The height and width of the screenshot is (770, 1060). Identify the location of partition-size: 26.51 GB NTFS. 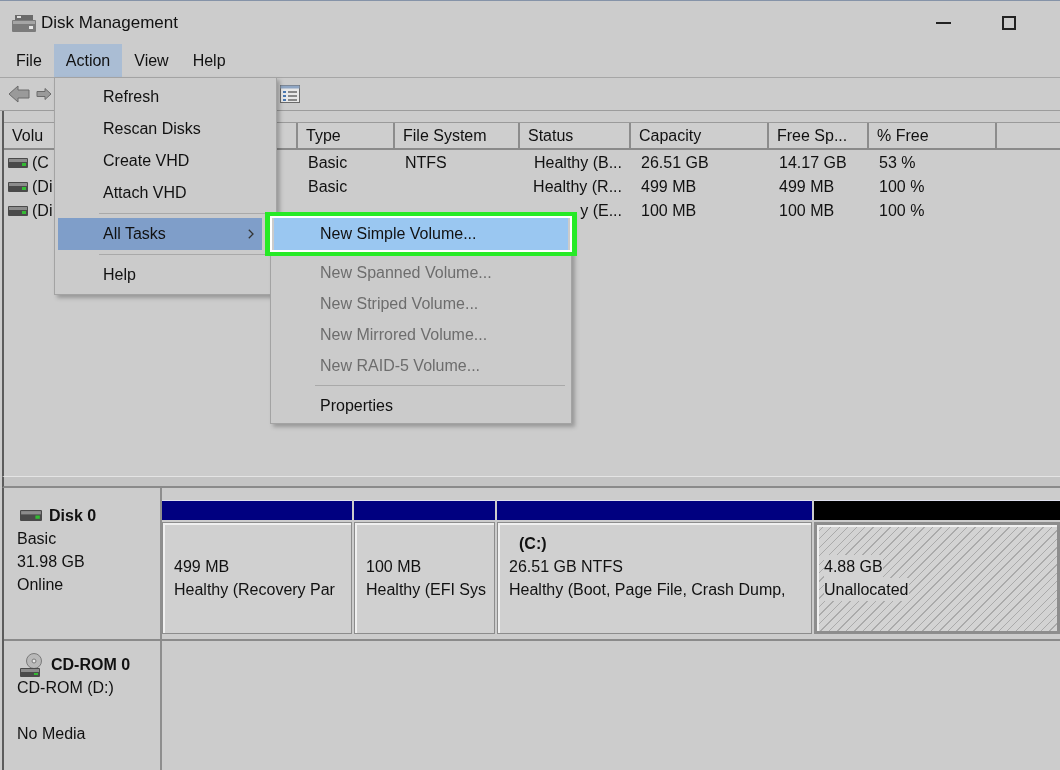
(566, 567).